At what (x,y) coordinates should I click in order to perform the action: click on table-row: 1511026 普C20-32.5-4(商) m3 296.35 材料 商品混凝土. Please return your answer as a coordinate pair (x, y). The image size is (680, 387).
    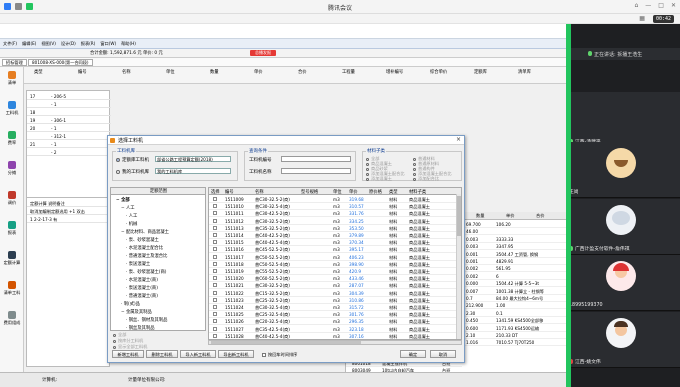
    Looking at the image, I should click on (335, 322).